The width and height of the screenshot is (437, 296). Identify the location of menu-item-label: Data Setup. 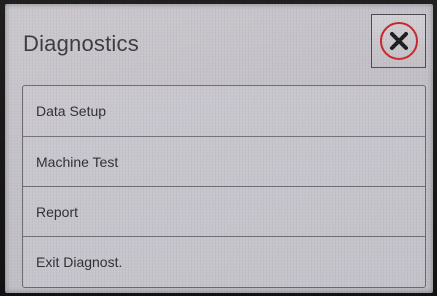
(71, 111).